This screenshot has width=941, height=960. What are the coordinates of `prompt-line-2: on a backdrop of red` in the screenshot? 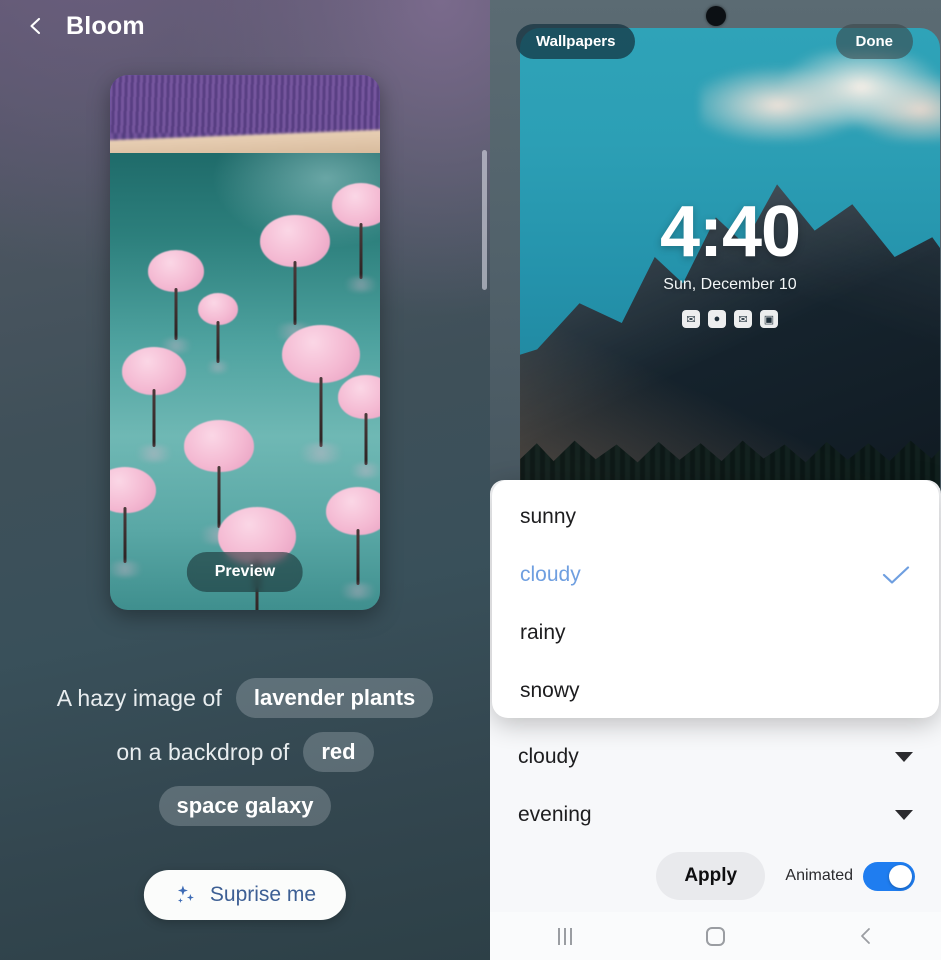 It's located at (245, 752).